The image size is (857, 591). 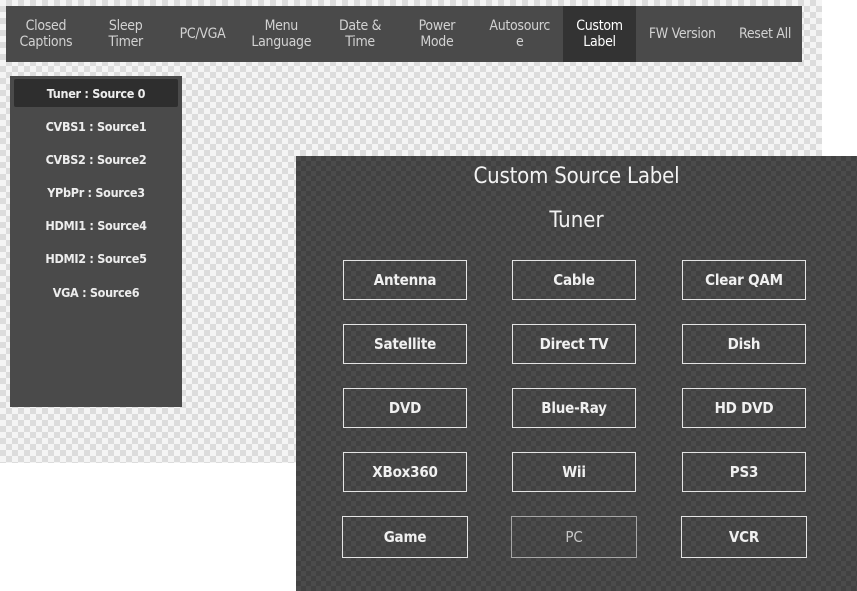 I want to click on tab-custom-label: Custom Label, so click(x=599, y=34).